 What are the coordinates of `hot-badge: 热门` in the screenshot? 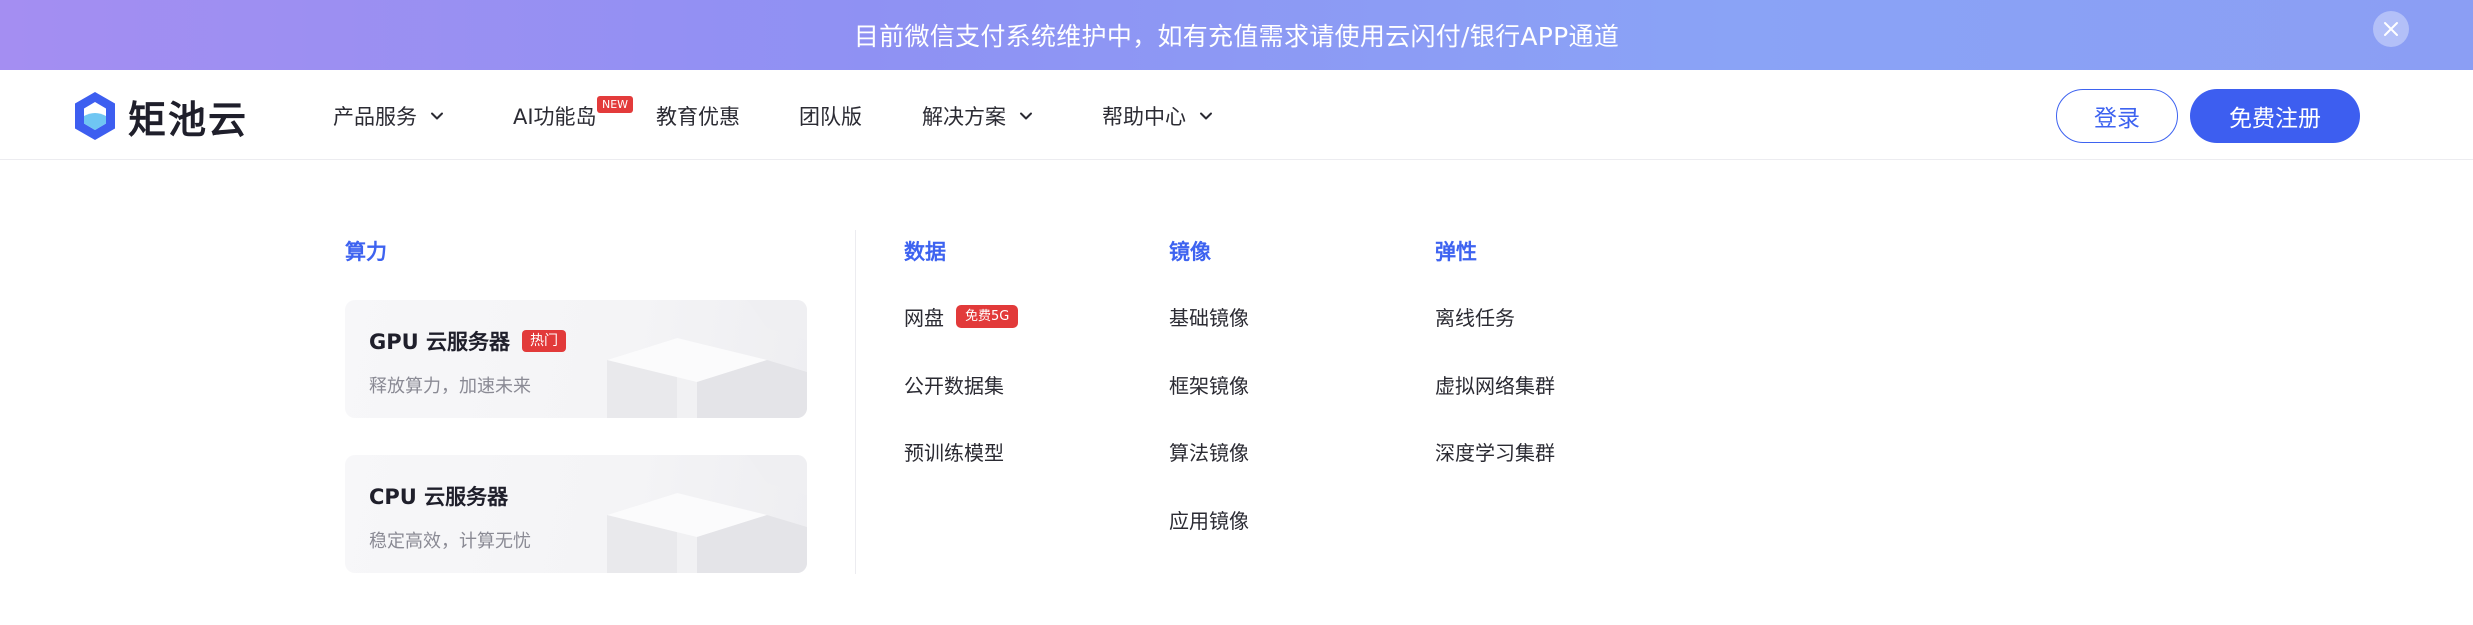 It's located at (544, 341).